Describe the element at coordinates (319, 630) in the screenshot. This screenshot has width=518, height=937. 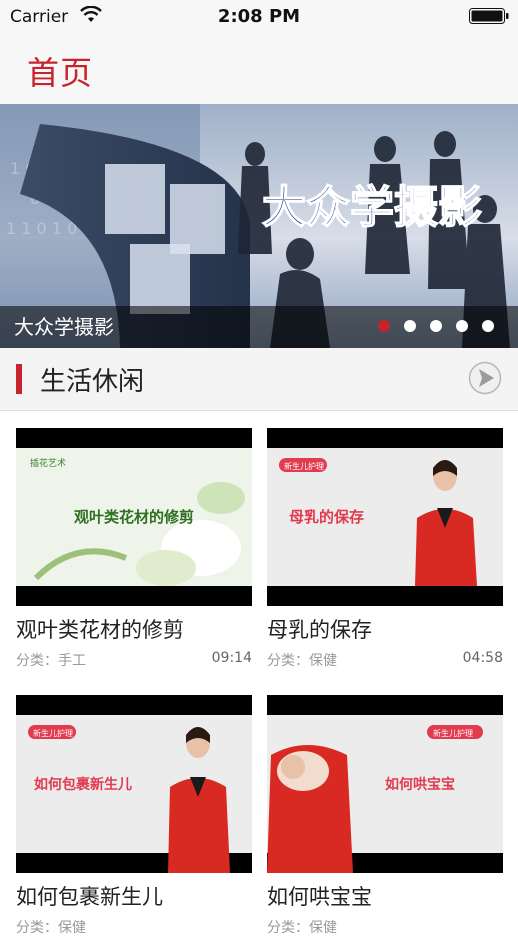
I see `video-title: 母乳的保存` at that location.